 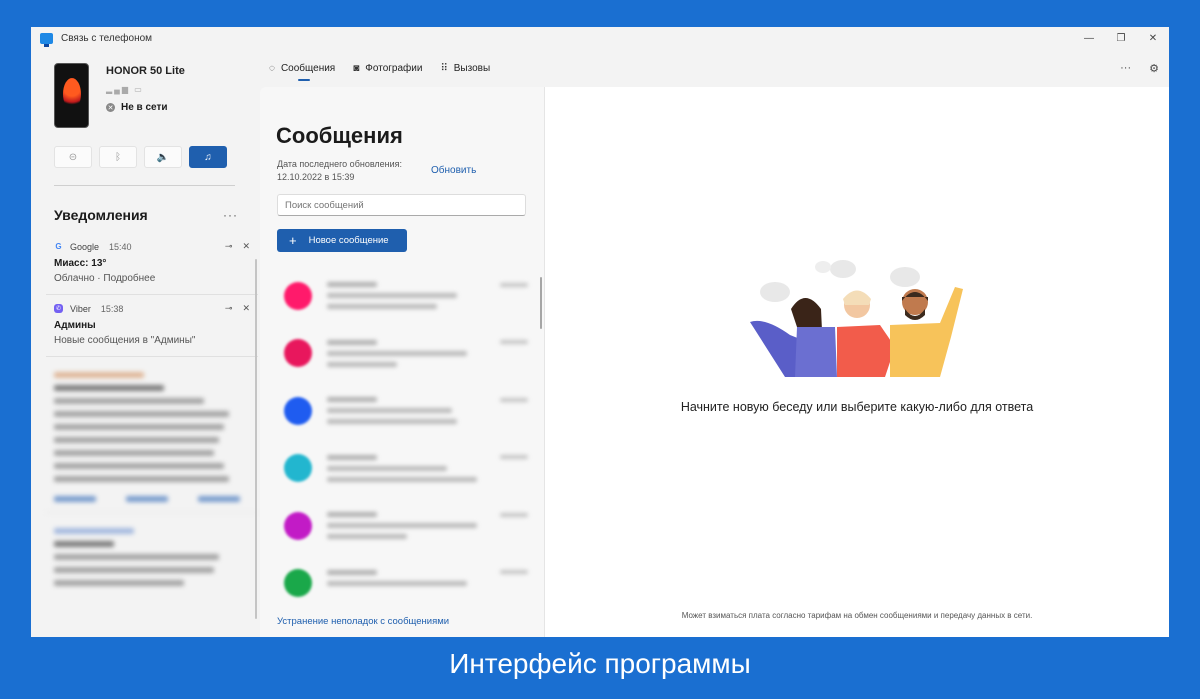 I want to click on photo-icon: ◙, so click(x=356, y=68).